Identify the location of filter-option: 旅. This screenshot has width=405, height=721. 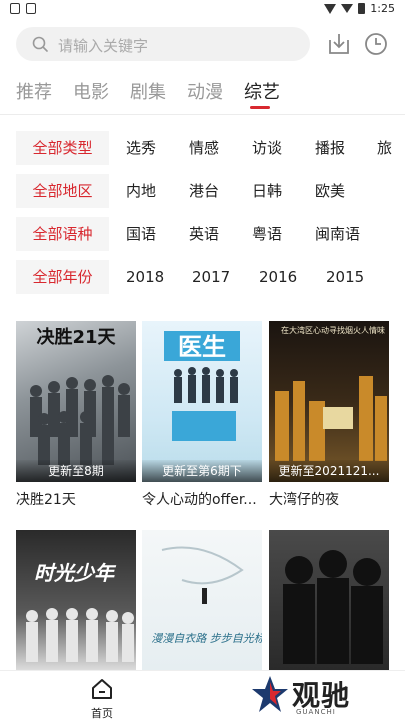
(384, 148).